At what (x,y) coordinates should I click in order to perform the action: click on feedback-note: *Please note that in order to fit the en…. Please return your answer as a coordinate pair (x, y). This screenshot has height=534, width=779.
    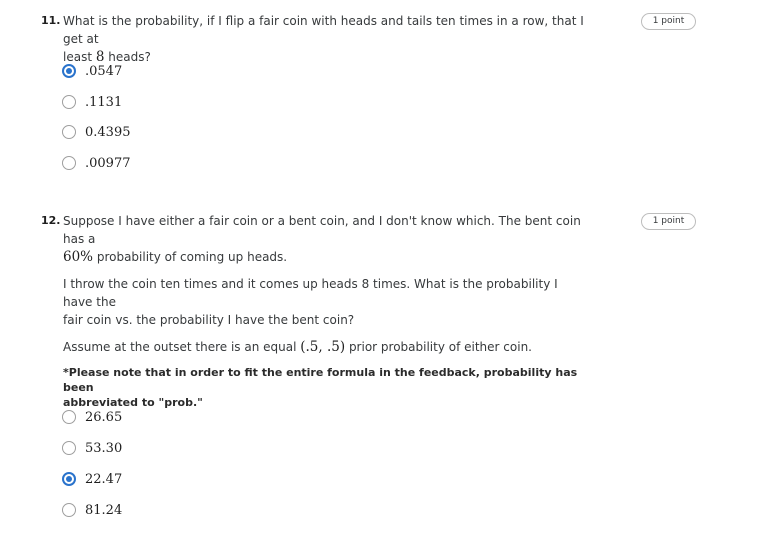
    Looking at the image, I should click on (323, 387).